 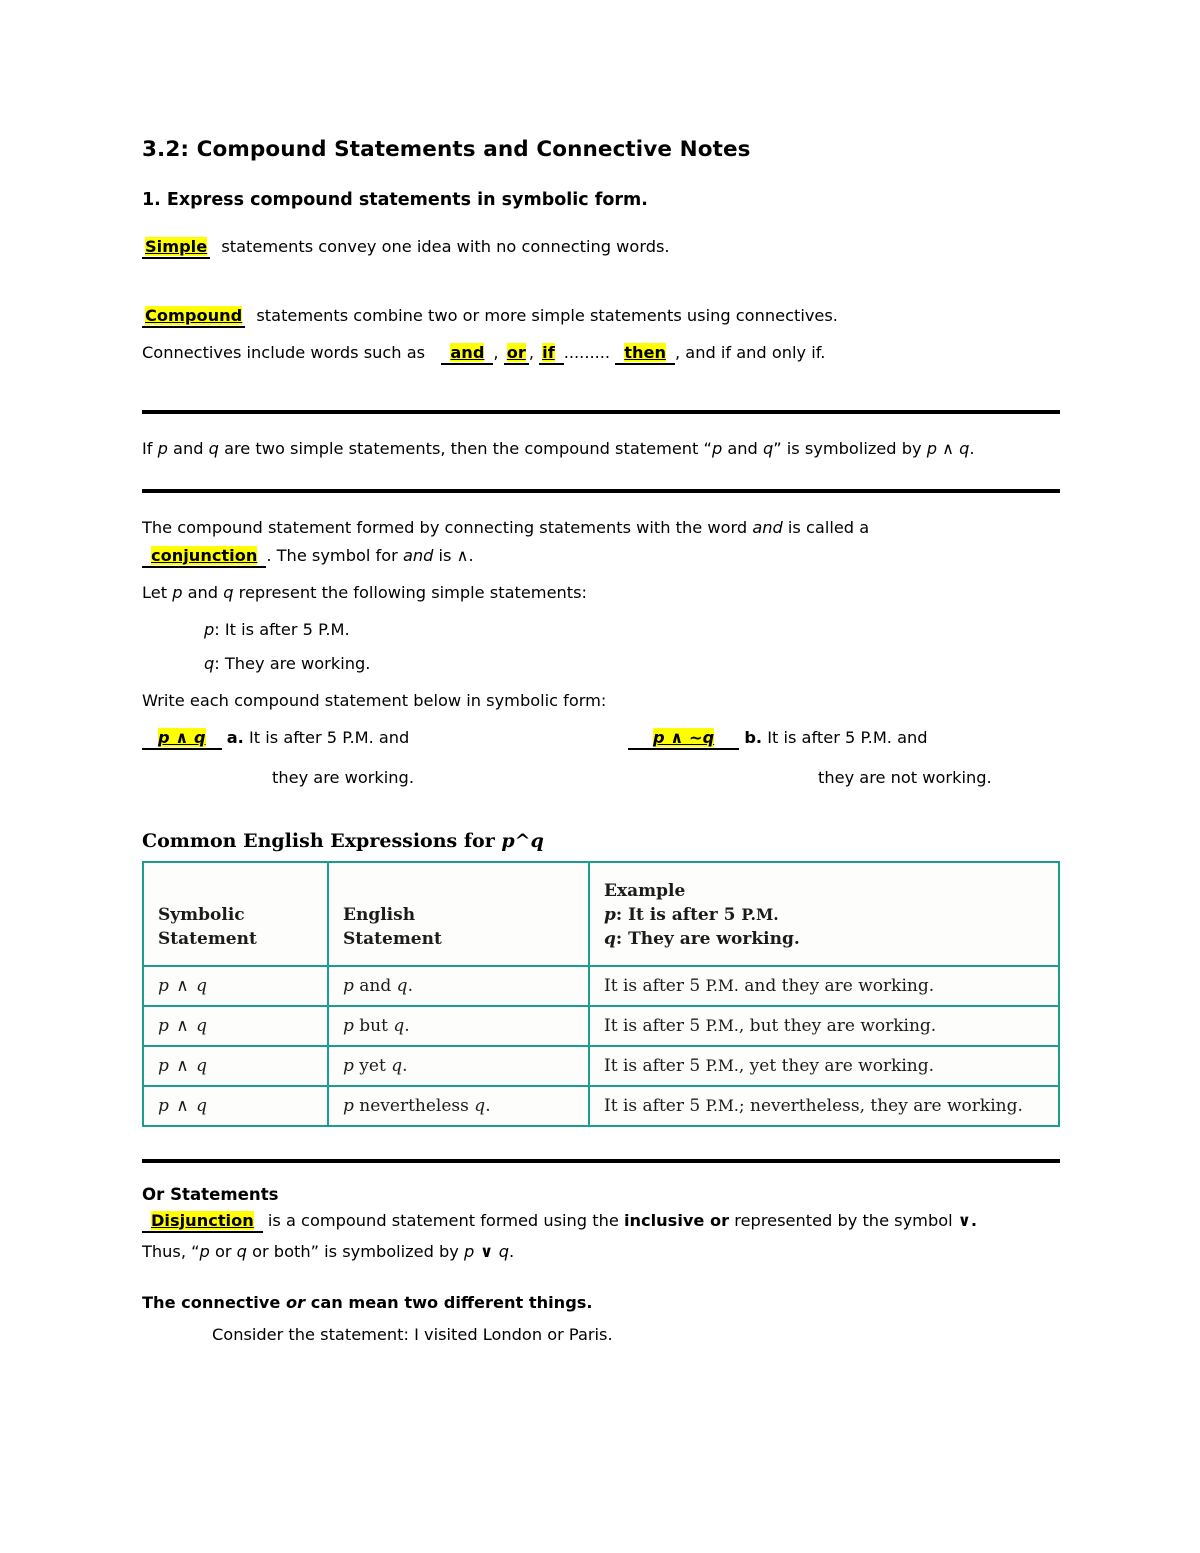 I want to click on cell-english: p yet q., so click(x=458, y=1065).